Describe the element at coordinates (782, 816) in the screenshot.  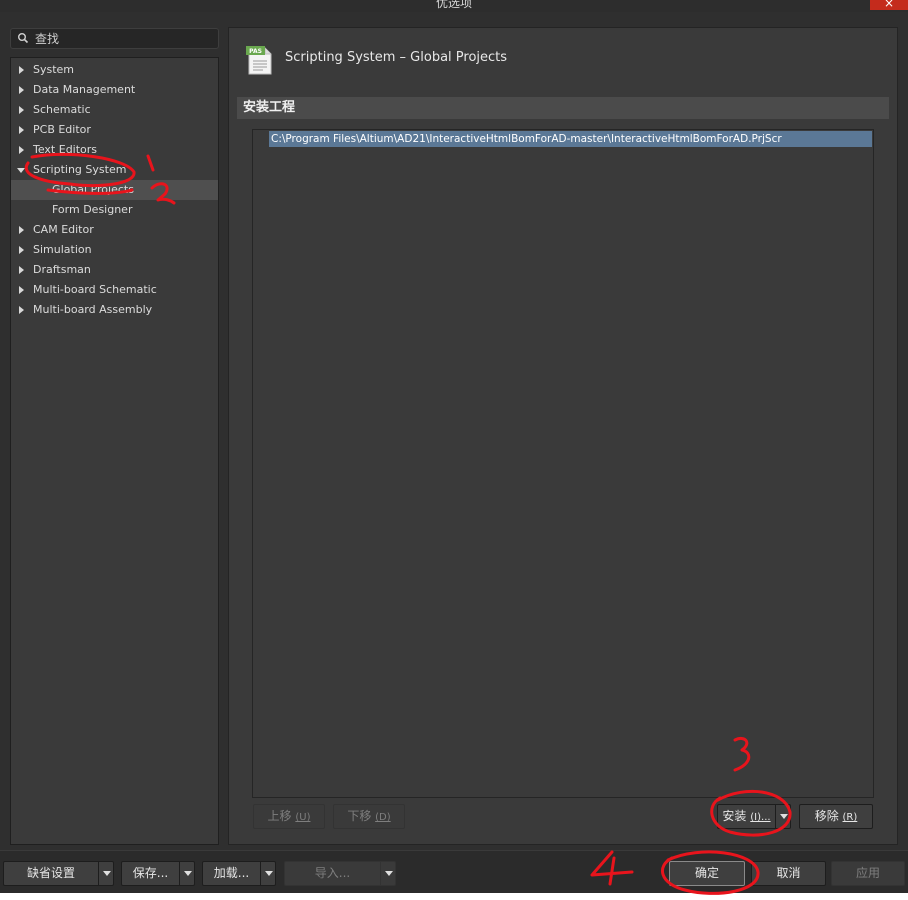
I see `install-dropdown-arrow` at that location.